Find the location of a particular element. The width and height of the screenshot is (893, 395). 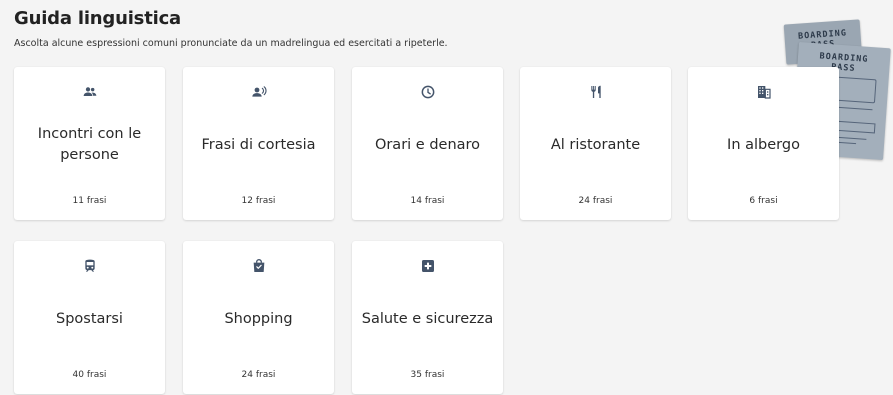

speaking-person-icon is located at coordinates (258, 92).